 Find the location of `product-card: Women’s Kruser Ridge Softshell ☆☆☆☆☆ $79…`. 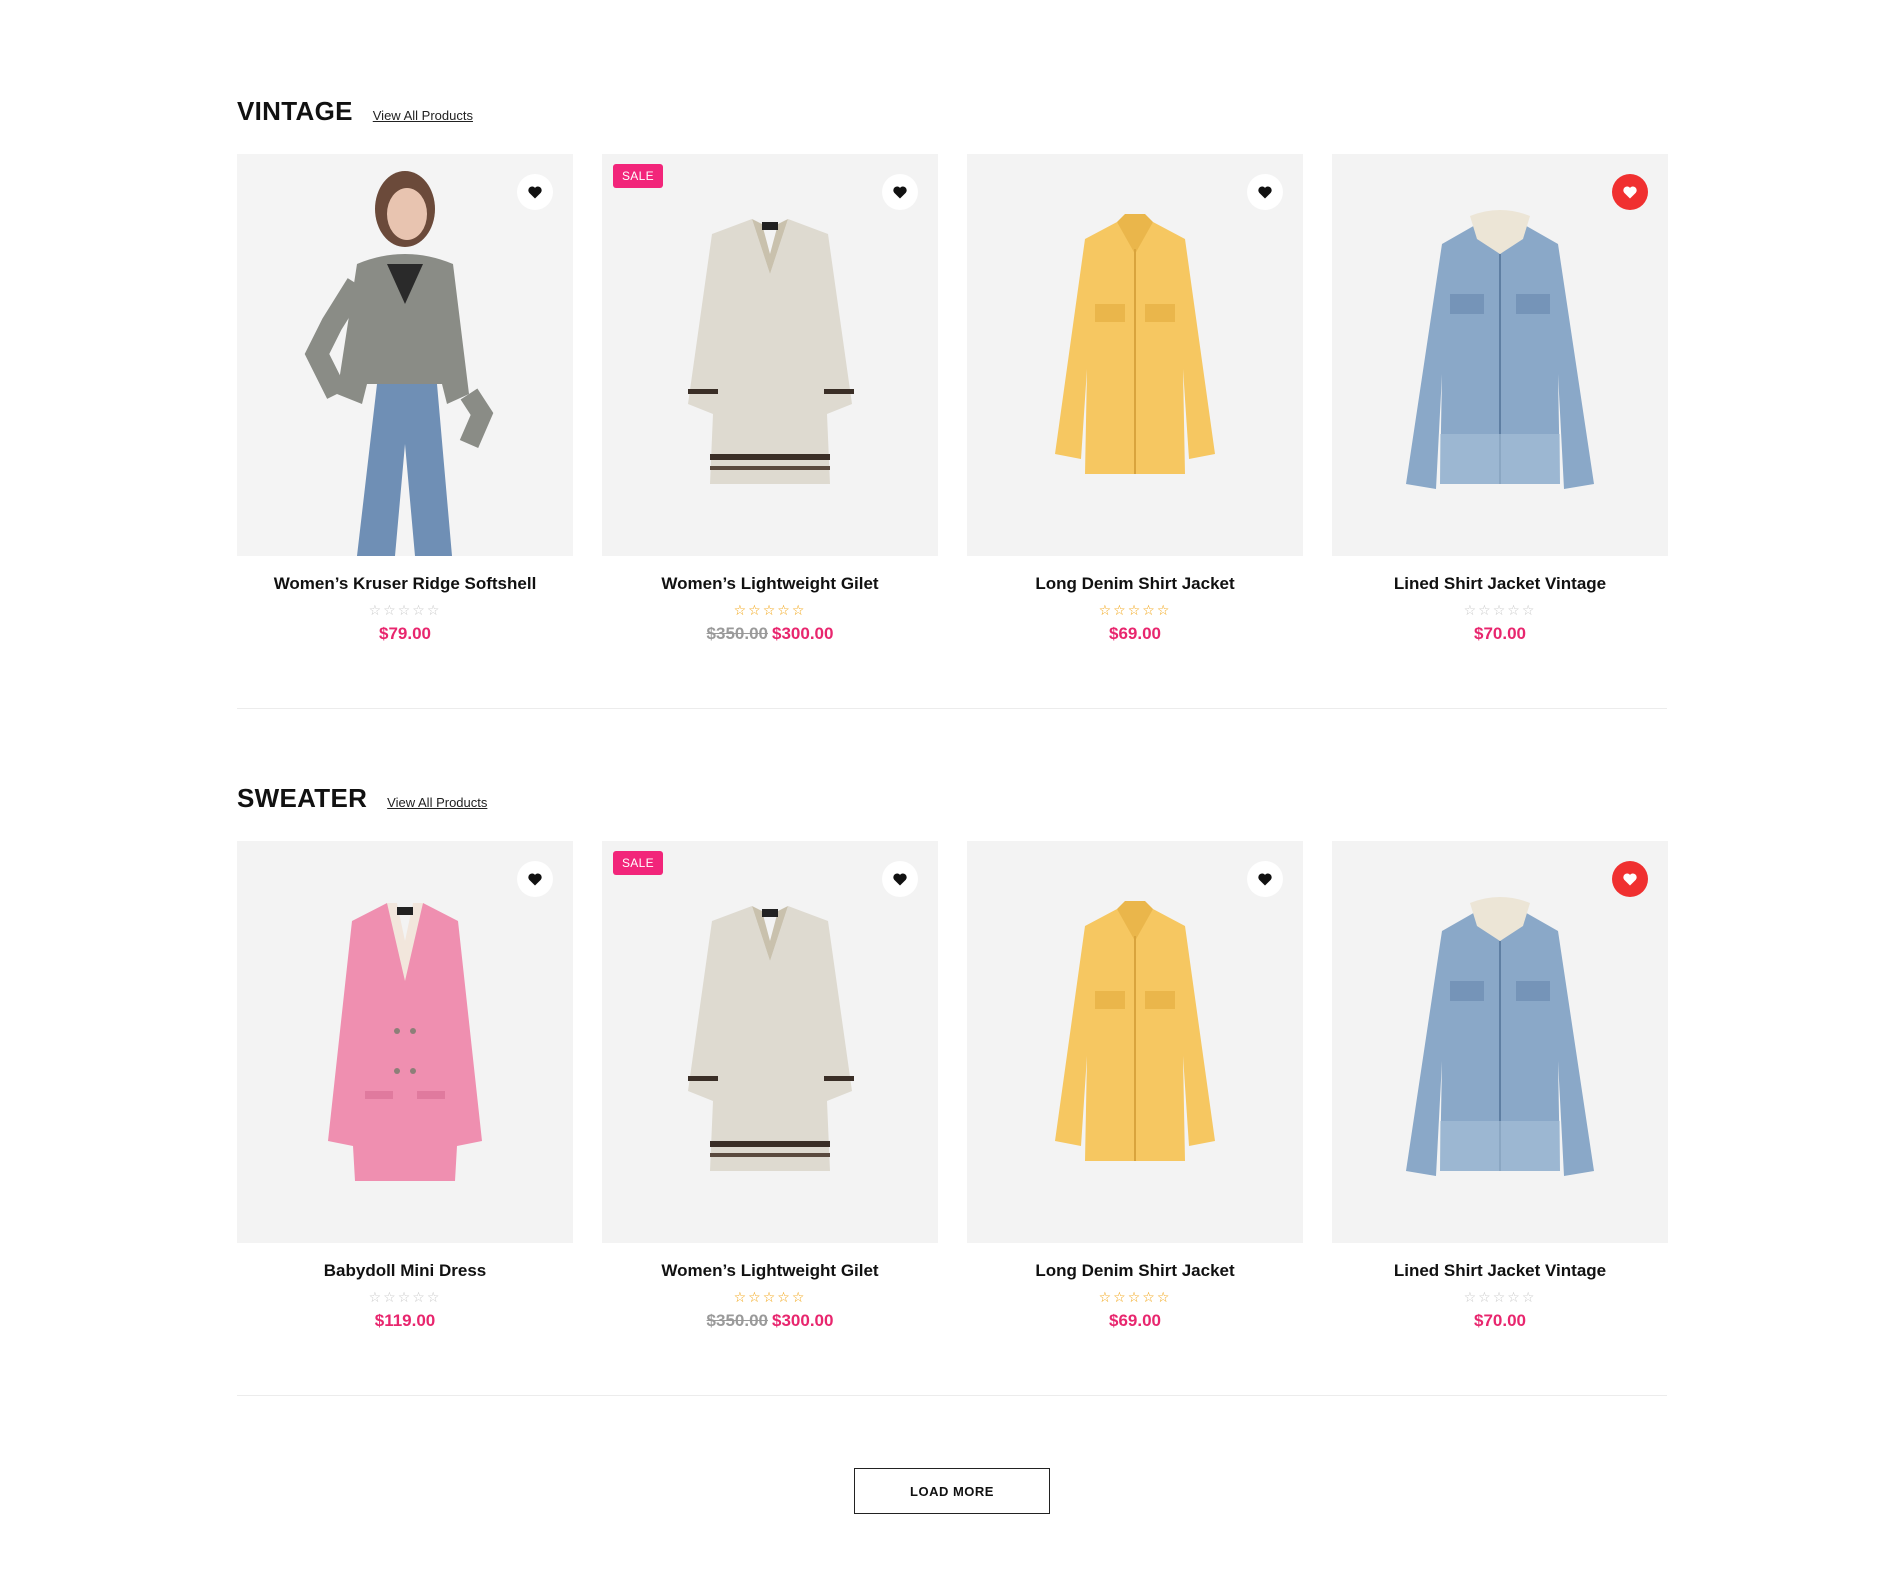

product-card: Women’s Kruser Ridge Softshell ☆☆☆☆☆ $79… is located at coordinates (405, 401).